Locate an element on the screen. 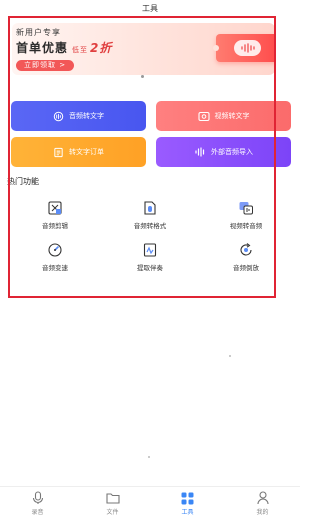 The image size is (320, 518). video-to-text-icon is located at coordinates (203, 116).